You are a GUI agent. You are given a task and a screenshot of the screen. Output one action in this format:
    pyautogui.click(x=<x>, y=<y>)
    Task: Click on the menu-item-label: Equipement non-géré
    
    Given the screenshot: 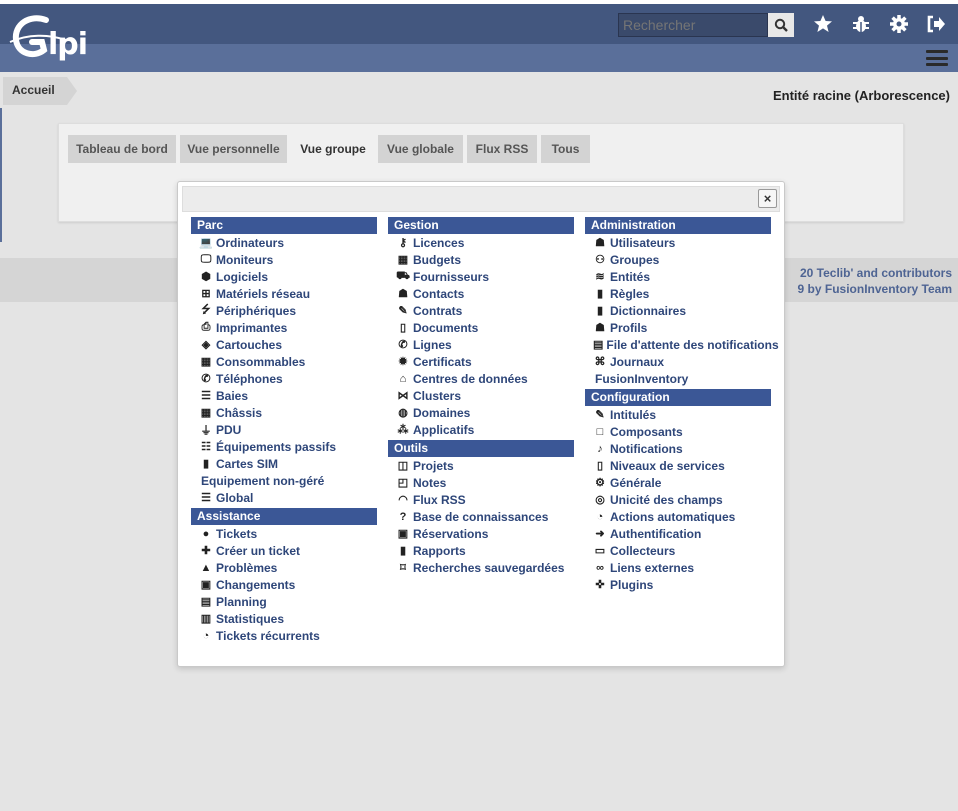 What is the action you would take?
    pyautogui.click(x=263, y=480)
    